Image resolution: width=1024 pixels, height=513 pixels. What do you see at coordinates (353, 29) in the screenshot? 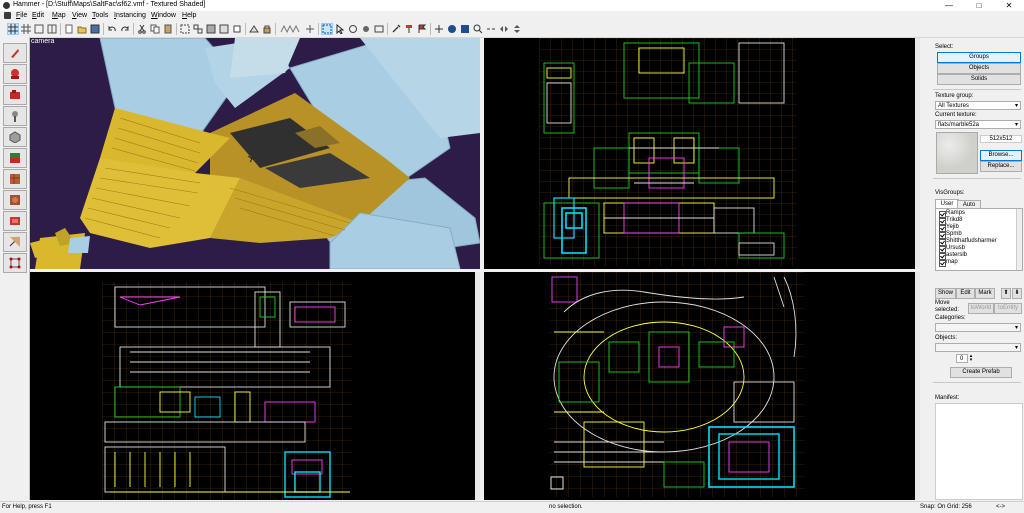
I see `entity-report-icon` at bounding box center [353, 29].